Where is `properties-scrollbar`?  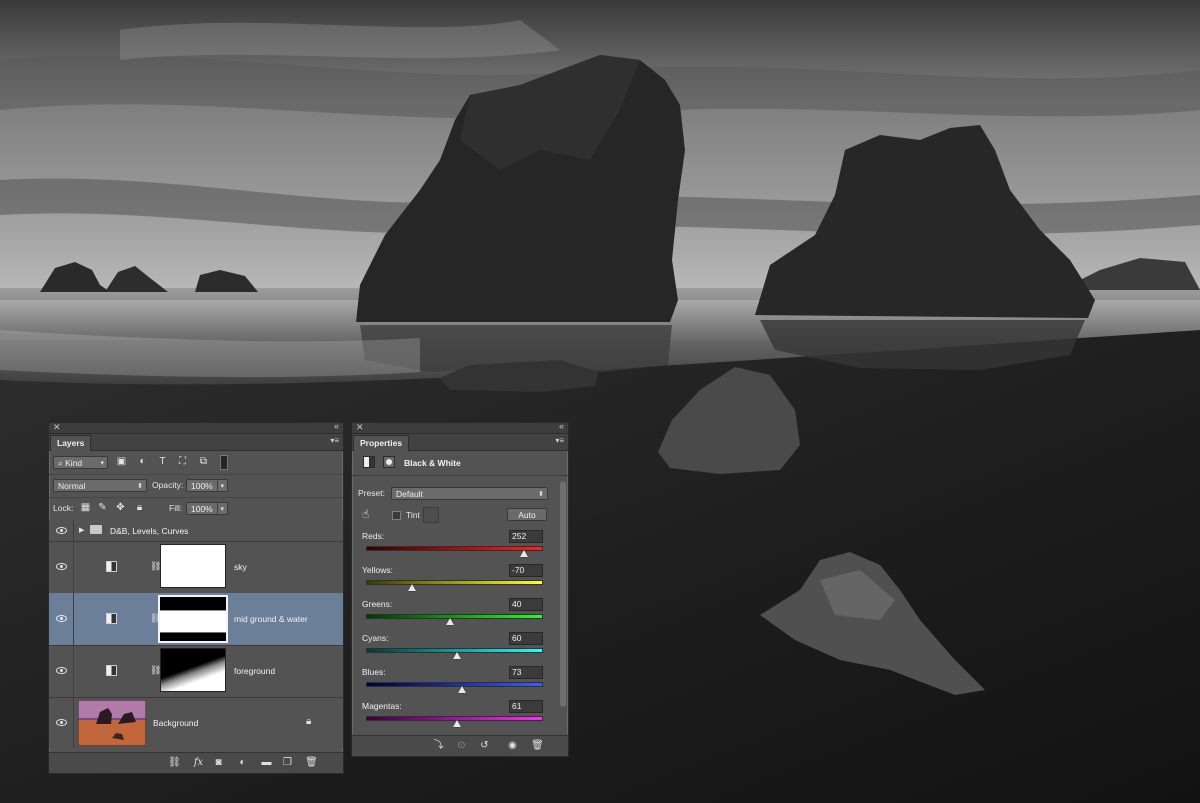 properties-scrollbar is located at coordinates (563, 594).